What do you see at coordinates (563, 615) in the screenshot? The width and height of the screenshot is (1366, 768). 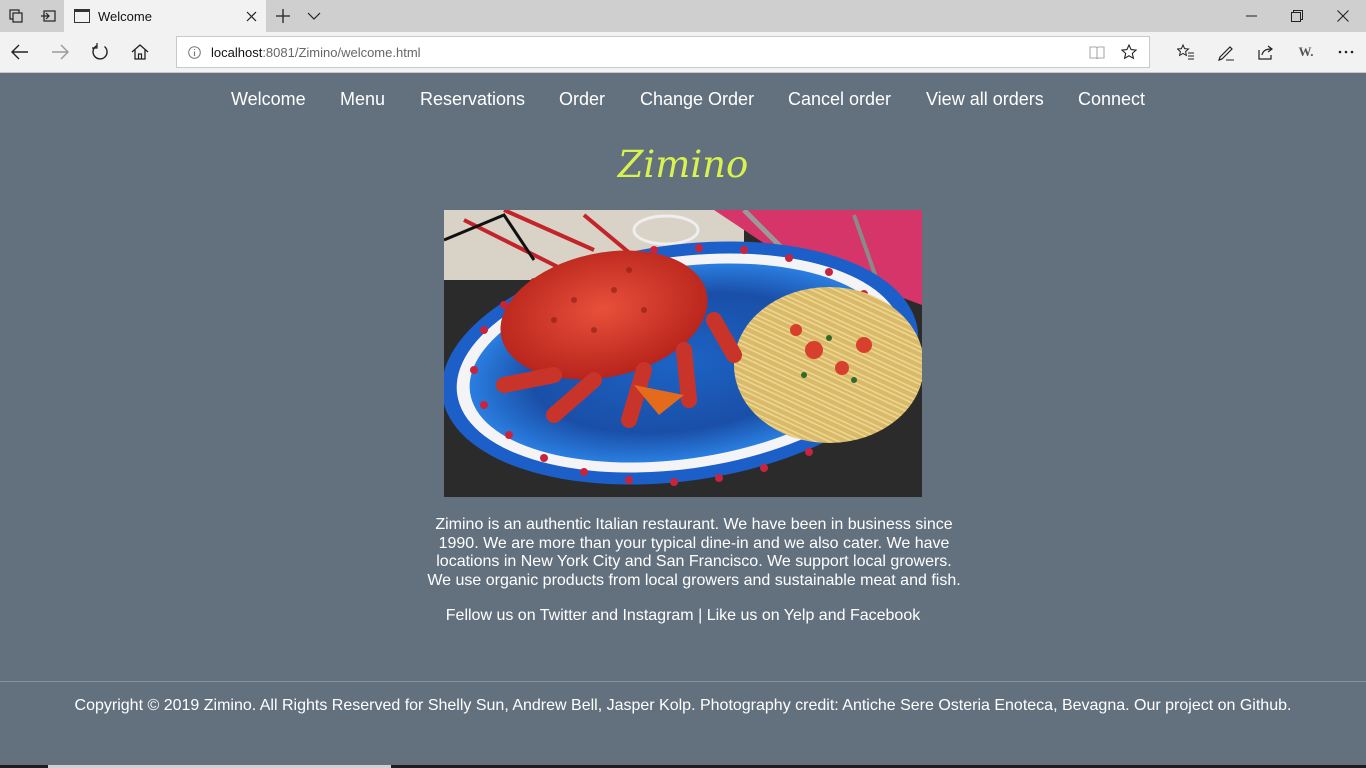 I see `twitter-link: Twitter` at bounding box center [563, 615].